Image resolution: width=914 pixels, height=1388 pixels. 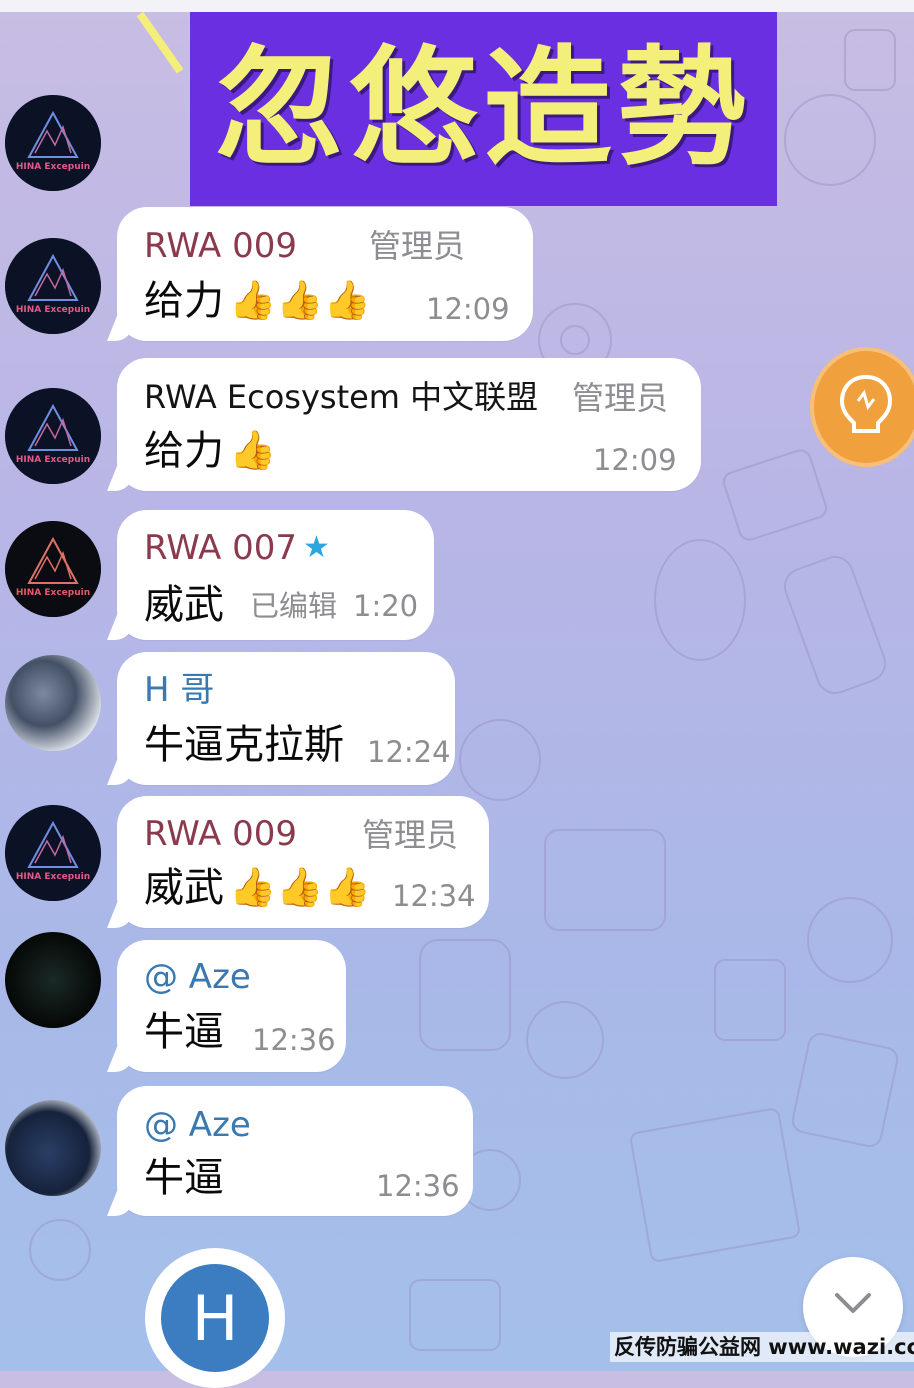 I want to click on compose-avatar-letter: H, so click(x=215, y=1318).